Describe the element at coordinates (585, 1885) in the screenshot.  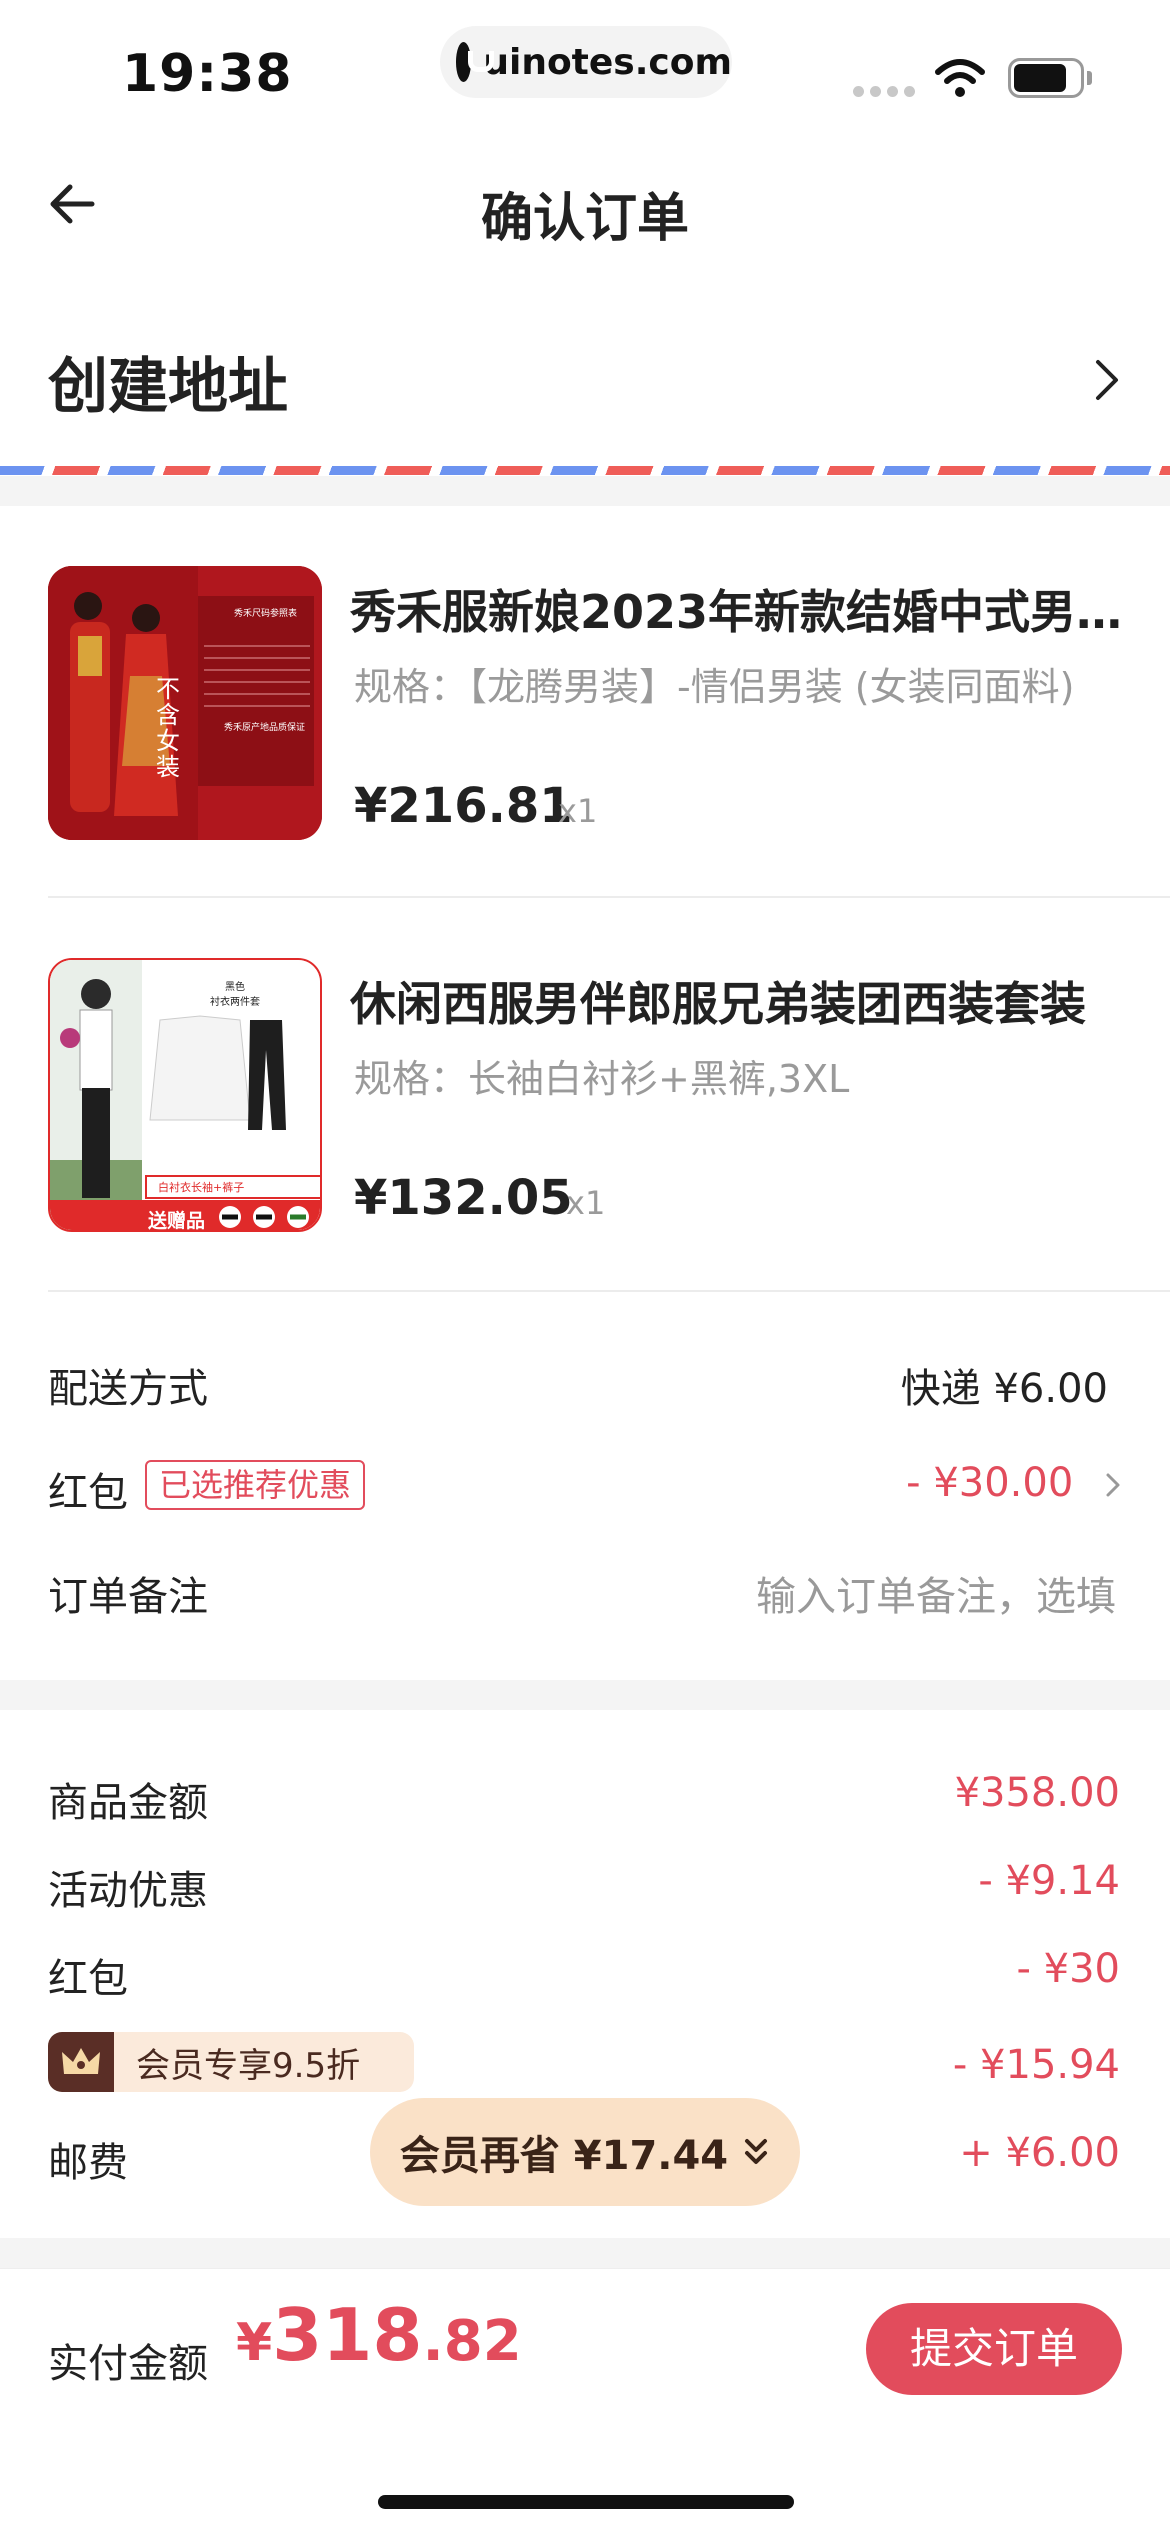
I see `summary-row-activity: 活动优惠 - ¥9.14` at that location.